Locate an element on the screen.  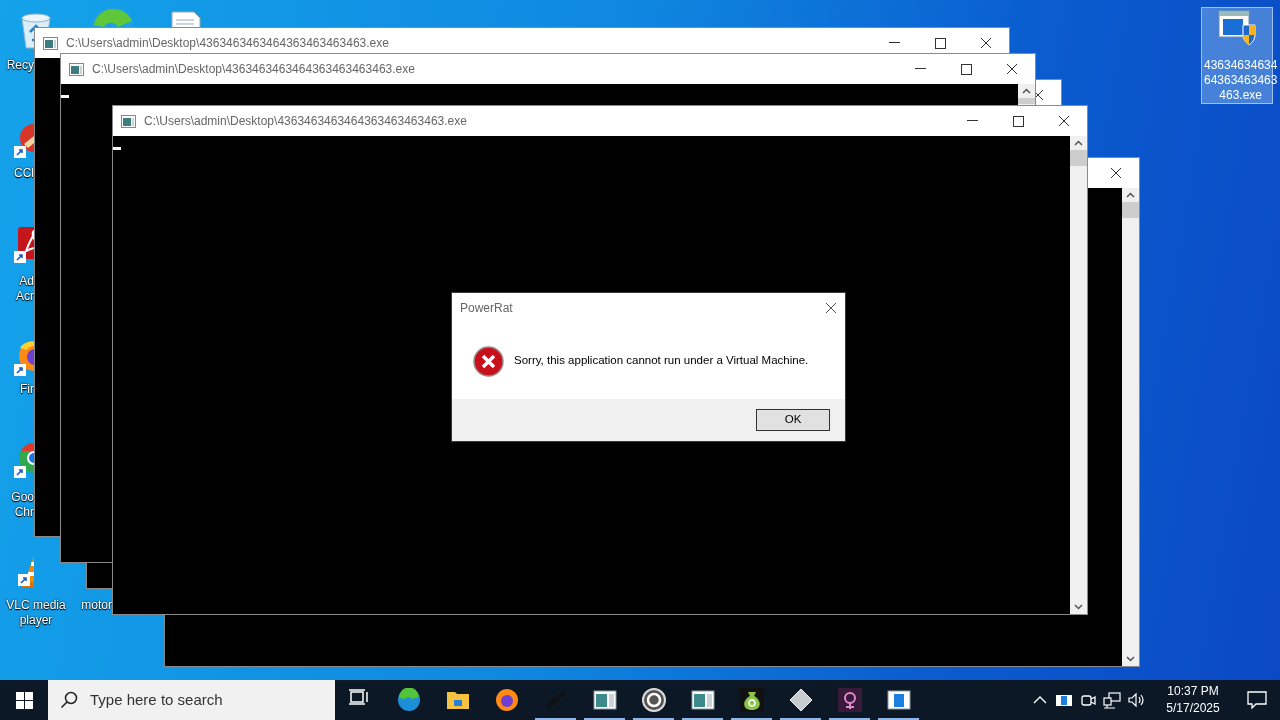
icon-label: 4363463463464363463463463.exe is located at coordinates (1241, 80).